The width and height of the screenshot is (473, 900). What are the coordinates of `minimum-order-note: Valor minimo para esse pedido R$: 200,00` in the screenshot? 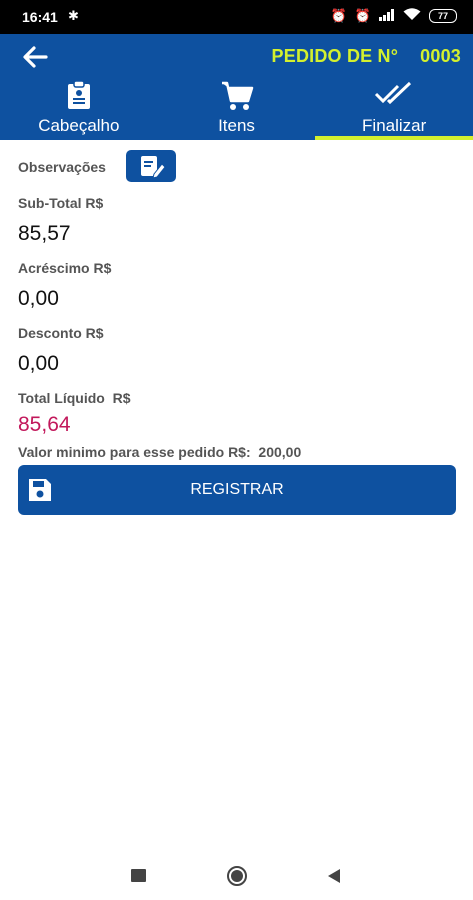 It's located at (160, 452).